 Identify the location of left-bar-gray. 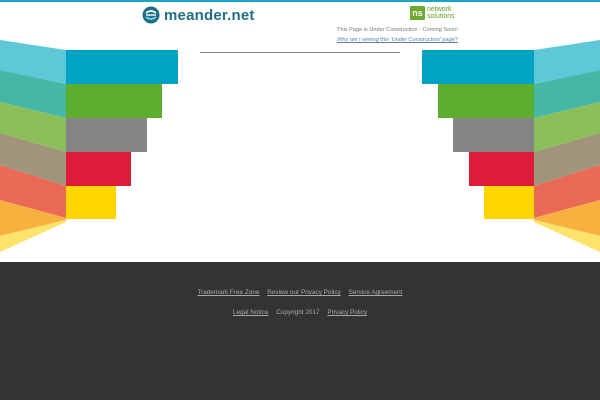
(106, 135).